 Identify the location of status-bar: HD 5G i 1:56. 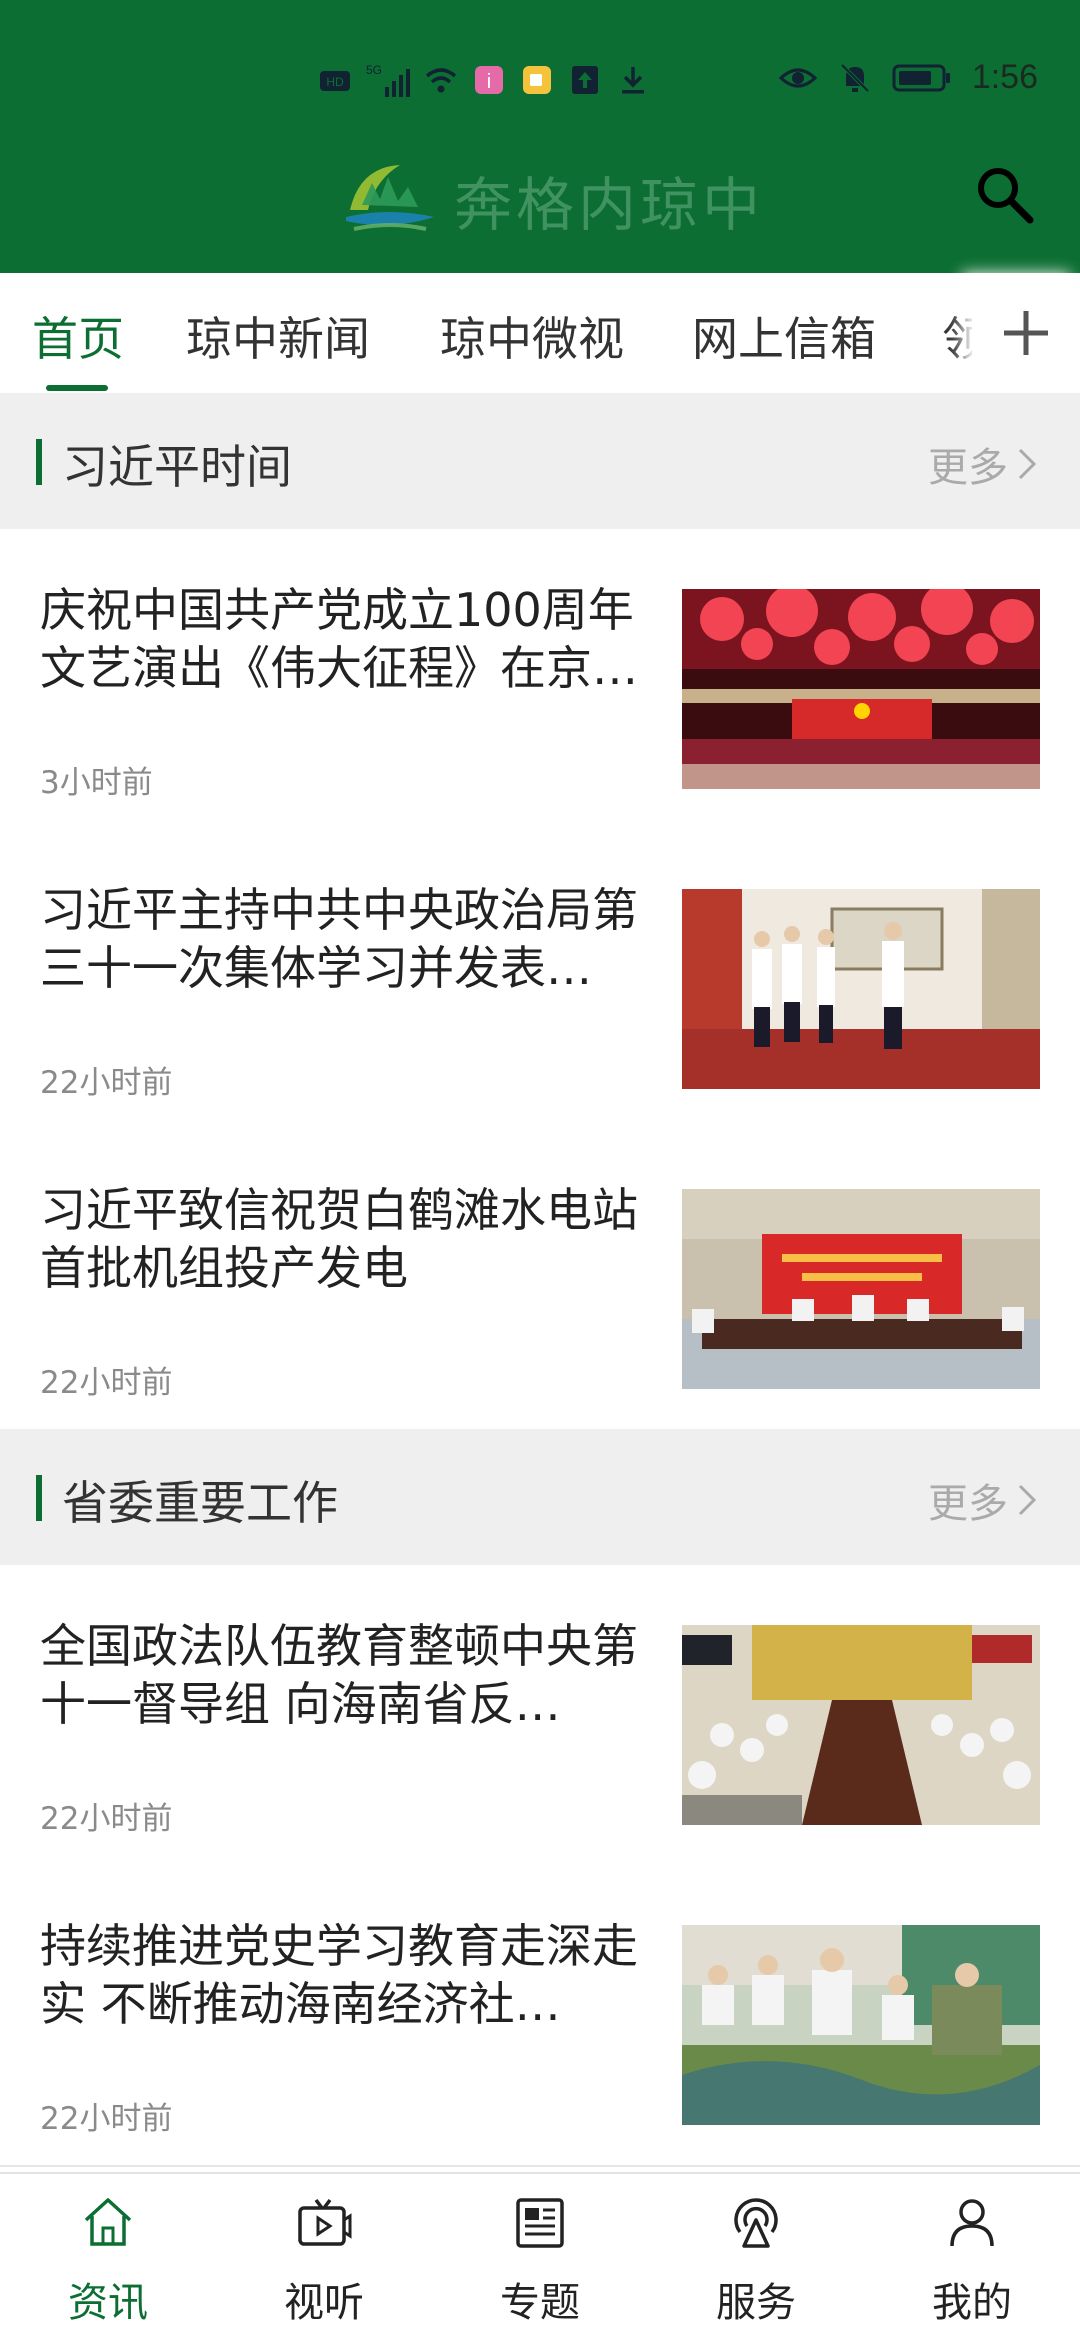
(540, 80).